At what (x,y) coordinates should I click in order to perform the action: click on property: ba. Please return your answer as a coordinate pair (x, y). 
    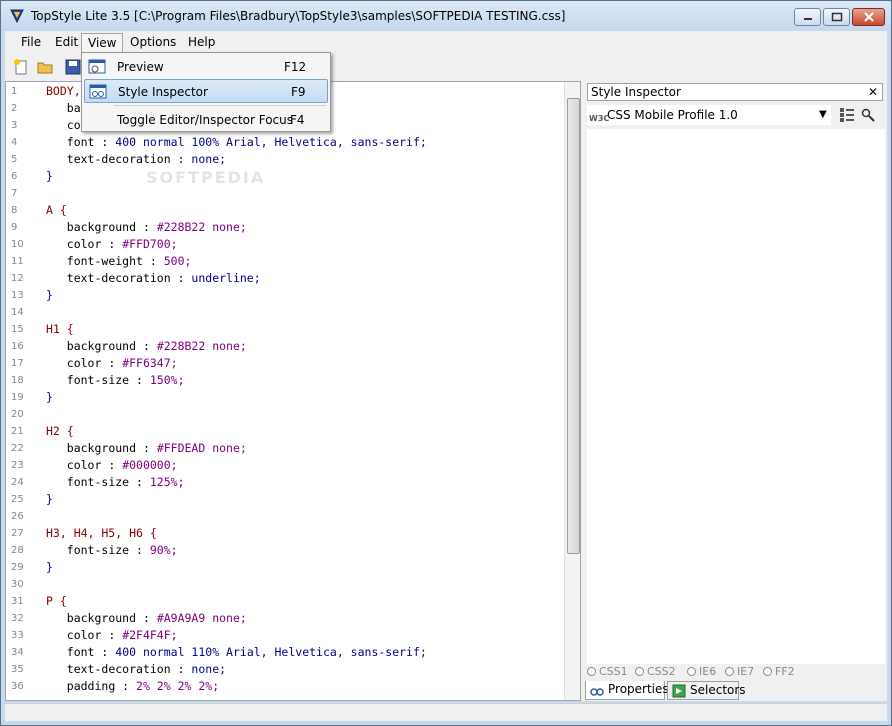
    Looking at the image, I should click on (73, 108).